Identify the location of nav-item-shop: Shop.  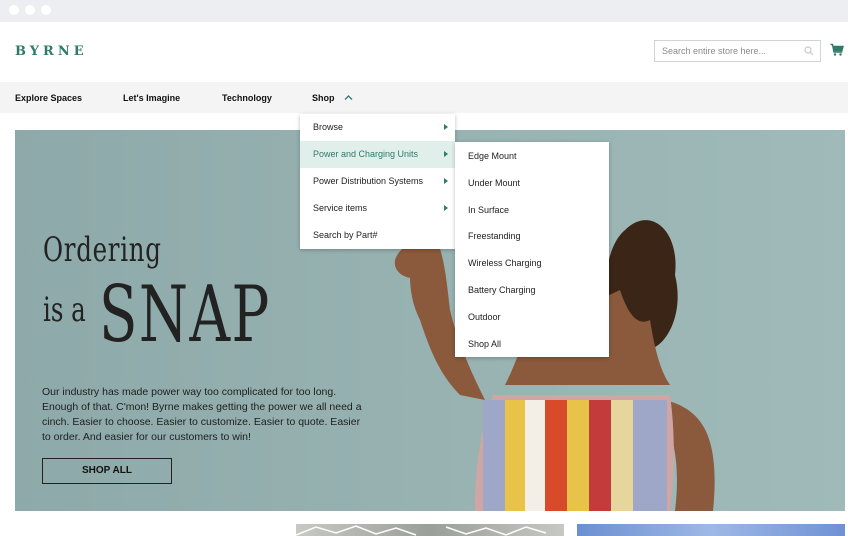
(323, 98).